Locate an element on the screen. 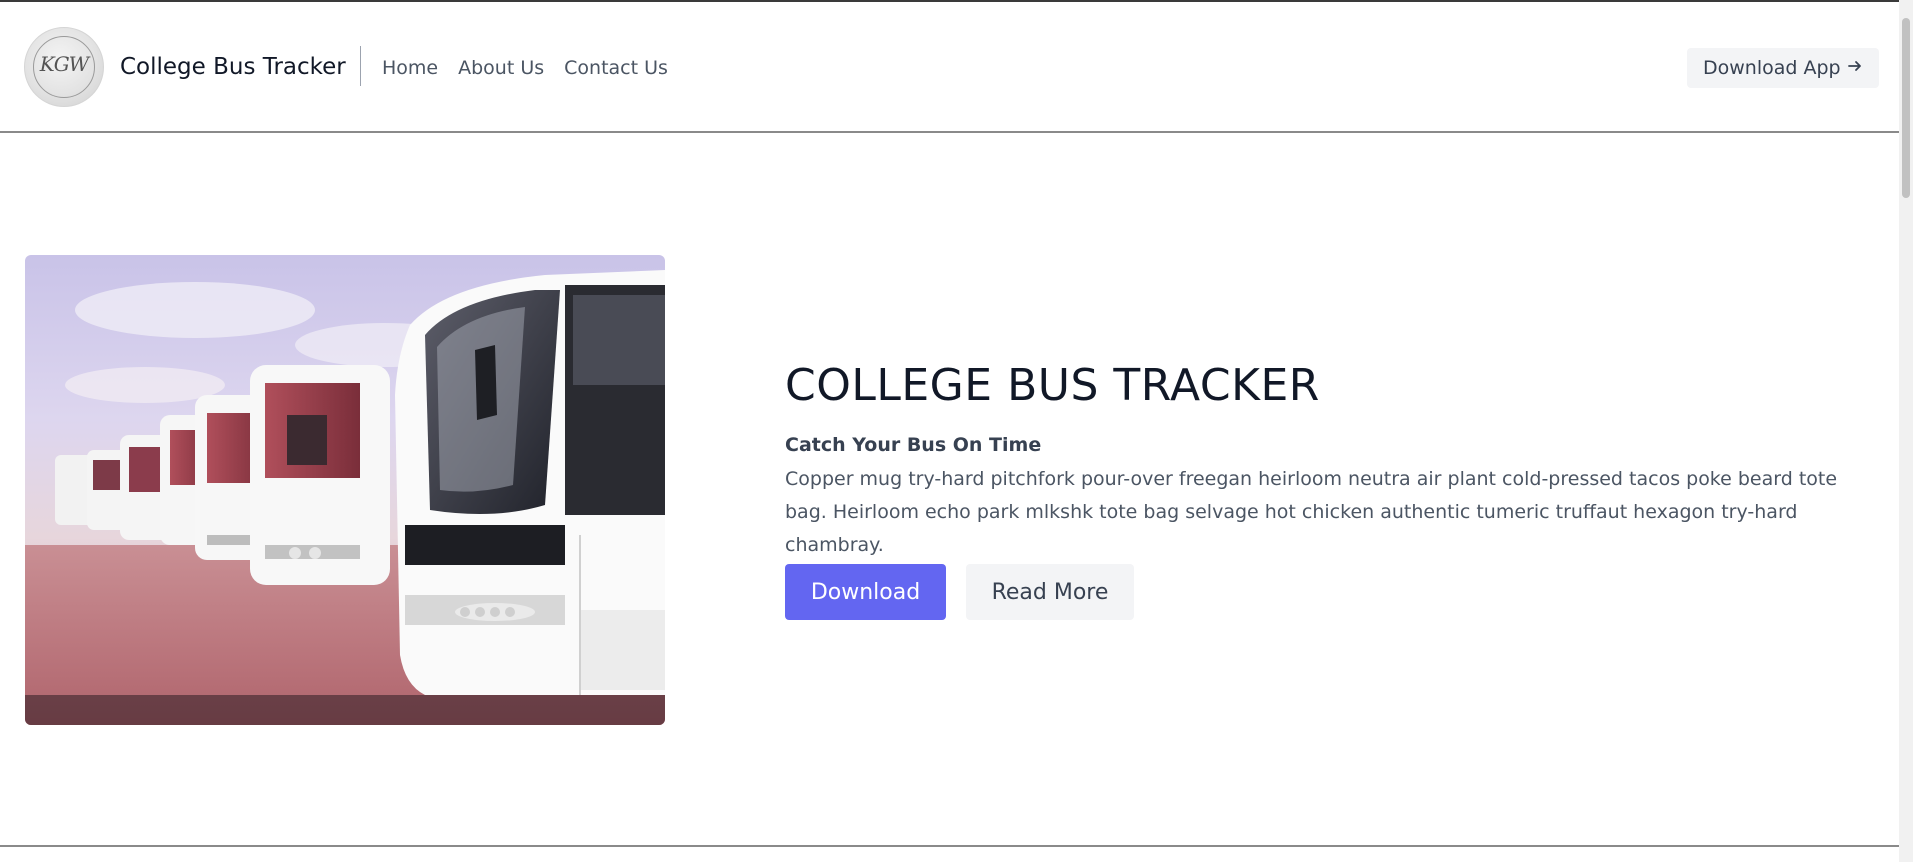 The image size is (1913, 862). scrollbar-thumb is located at coordinates (1906, 108).